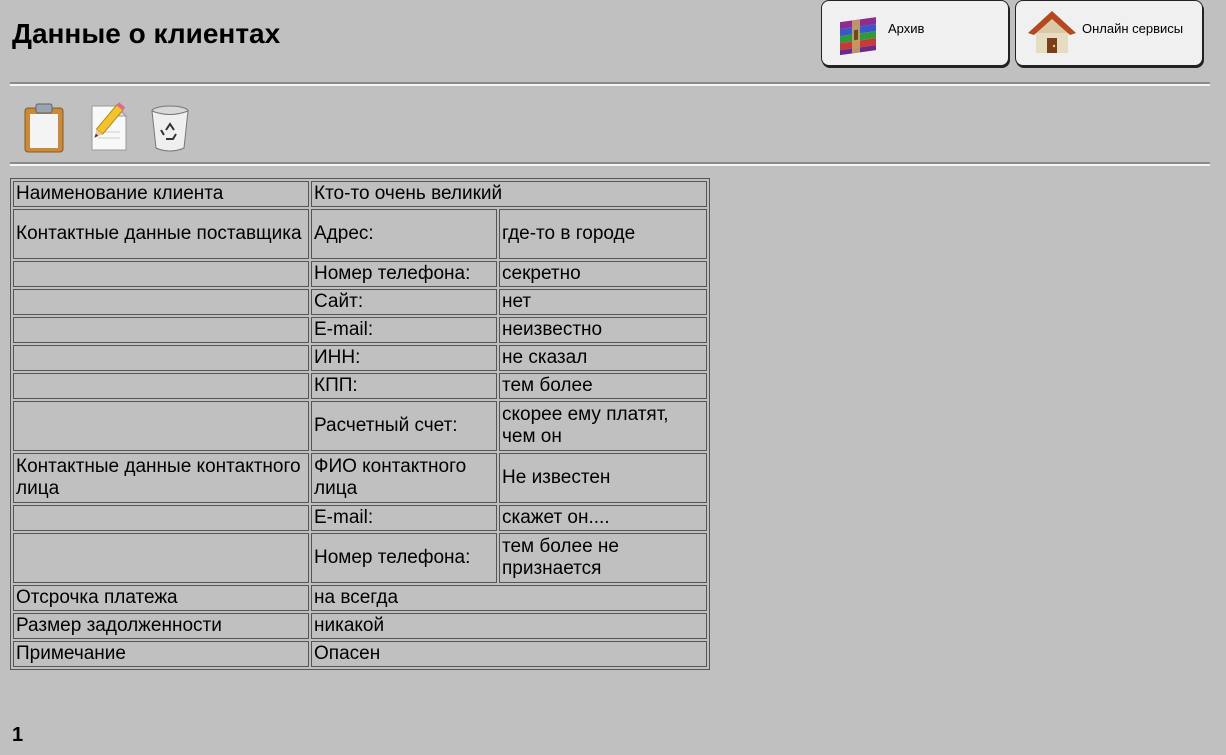 The height and width of the screenshot is (755, 1226). I want to click on toolbar-divider, so click(610, 164).